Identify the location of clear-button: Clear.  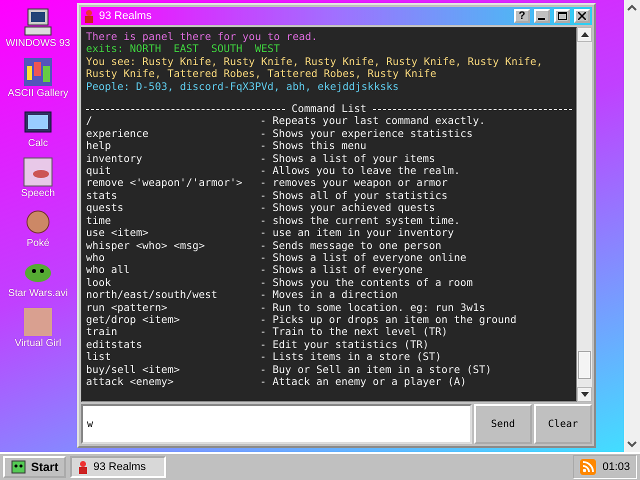
(563, 424).